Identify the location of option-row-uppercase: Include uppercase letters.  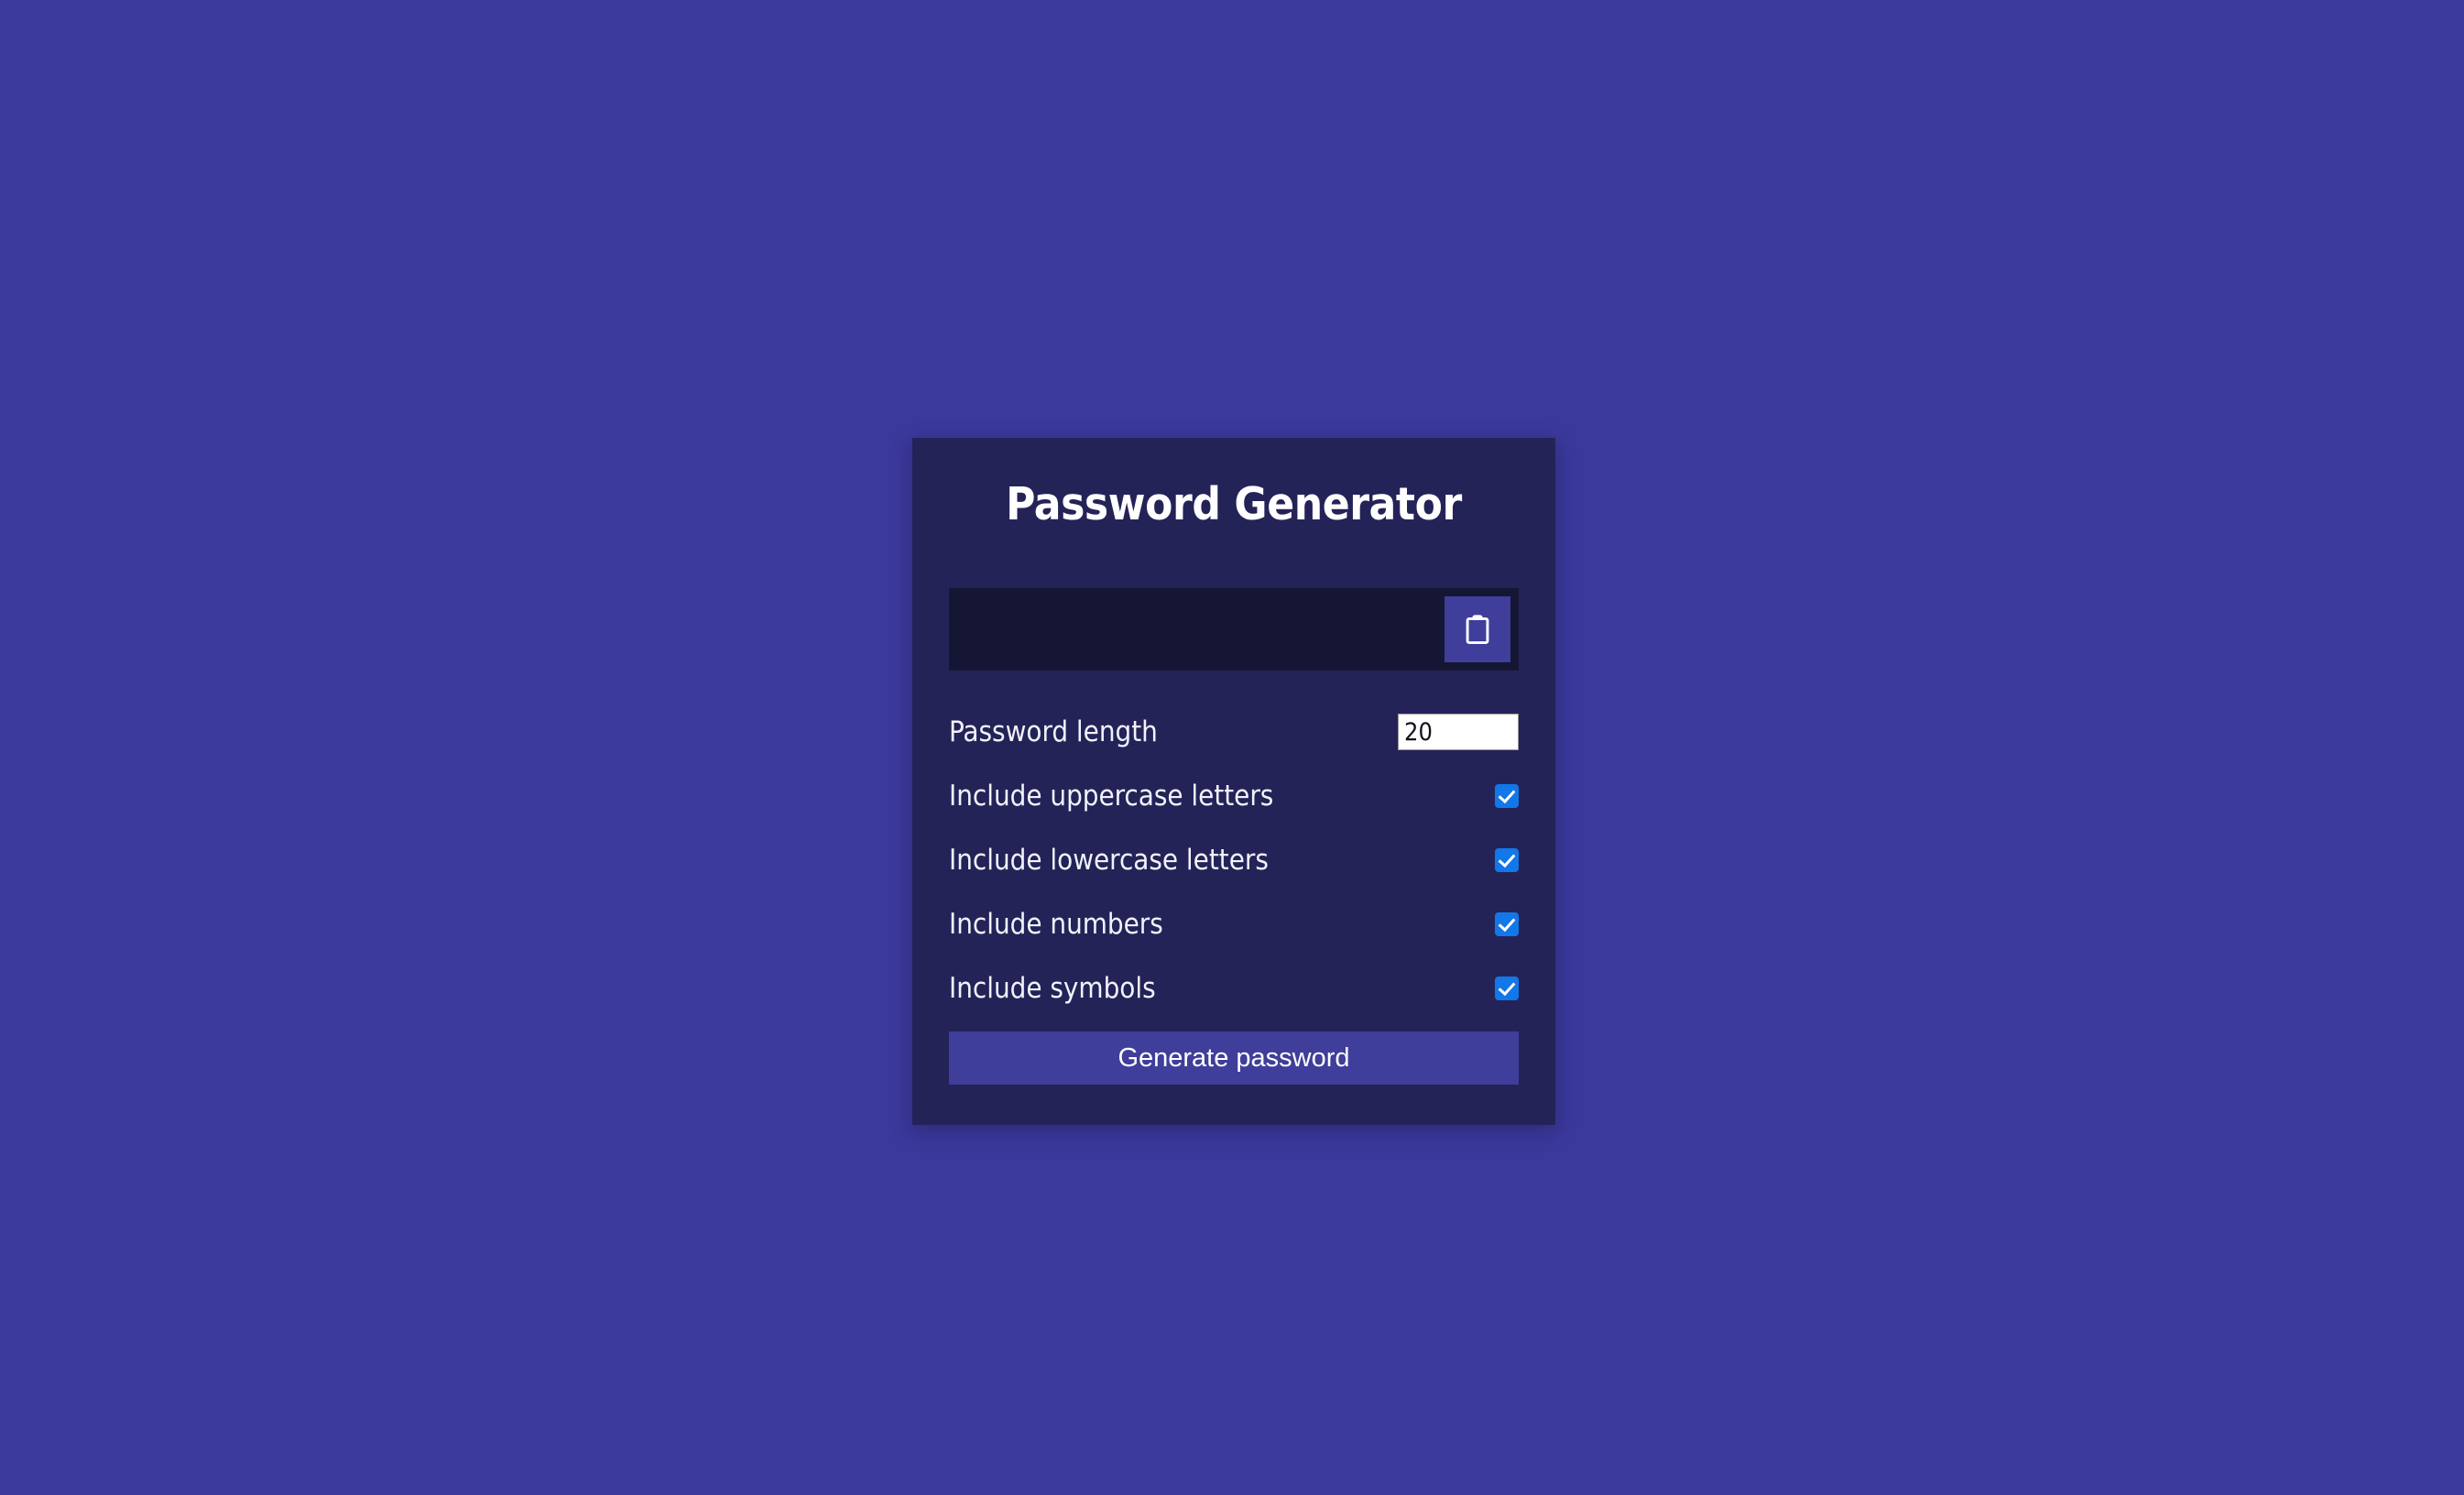
(1234, 796).